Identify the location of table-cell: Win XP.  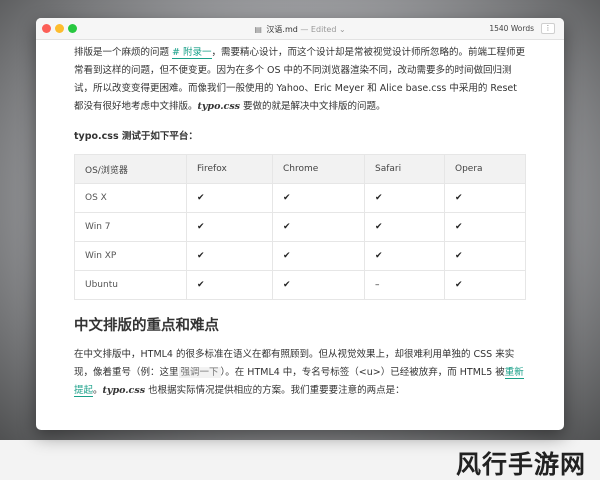
(130, 256).